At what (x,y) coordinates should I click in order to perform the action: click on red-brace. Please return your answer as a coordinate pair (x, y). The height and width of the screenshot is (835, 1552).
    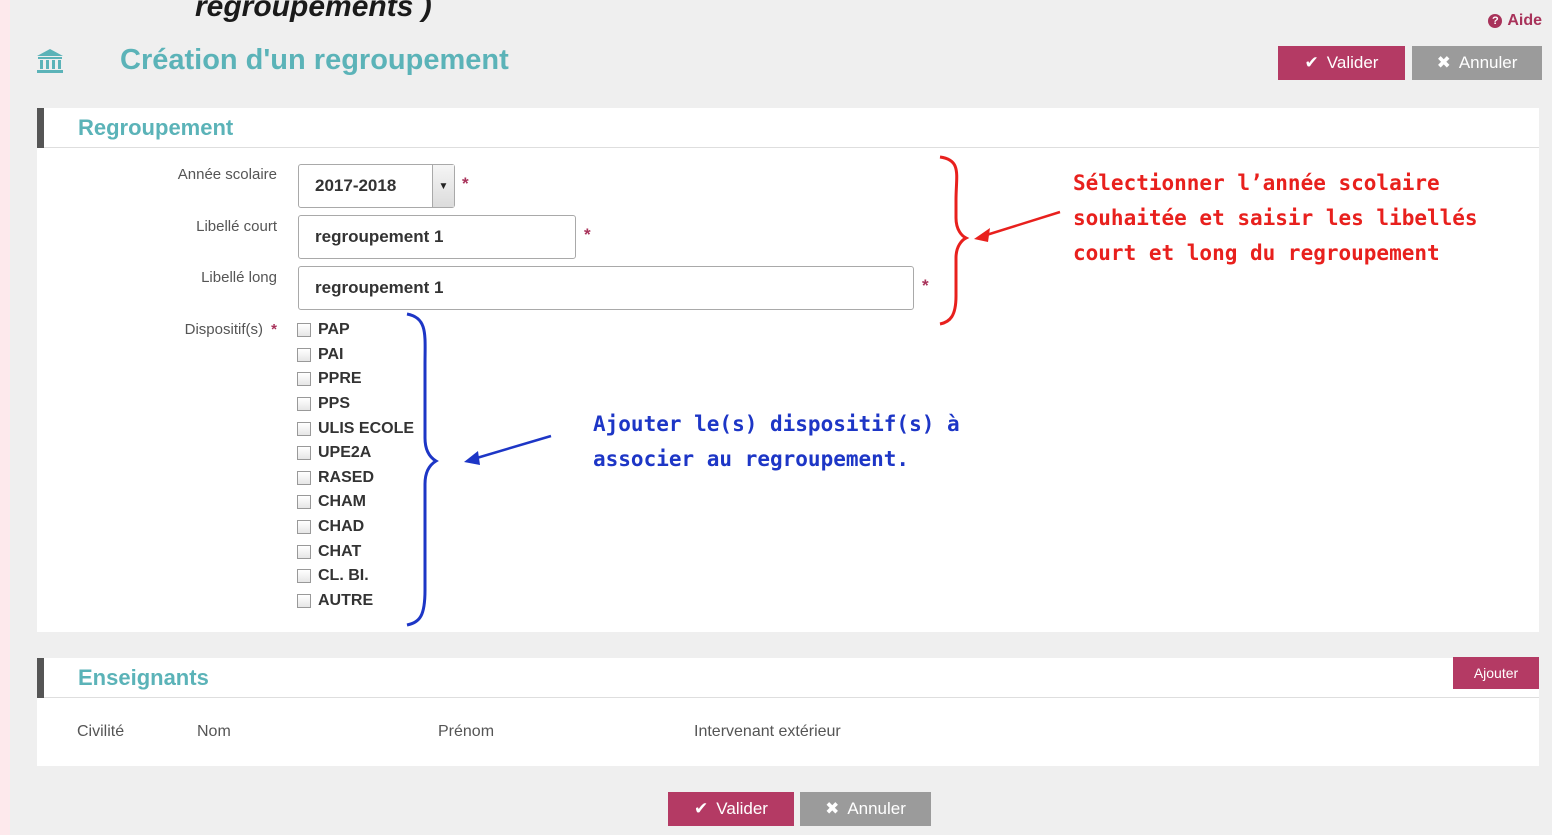
    Looking at the image, I should click on (954, 240).